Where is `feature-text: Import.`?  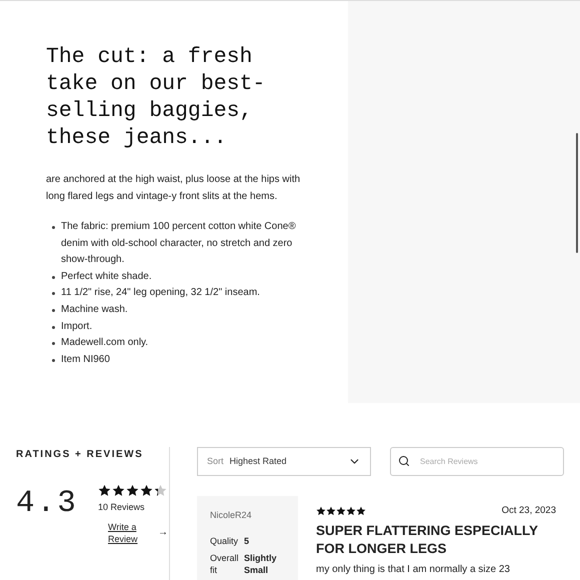 feature-text: Import. is located at coordinates (76, 327).